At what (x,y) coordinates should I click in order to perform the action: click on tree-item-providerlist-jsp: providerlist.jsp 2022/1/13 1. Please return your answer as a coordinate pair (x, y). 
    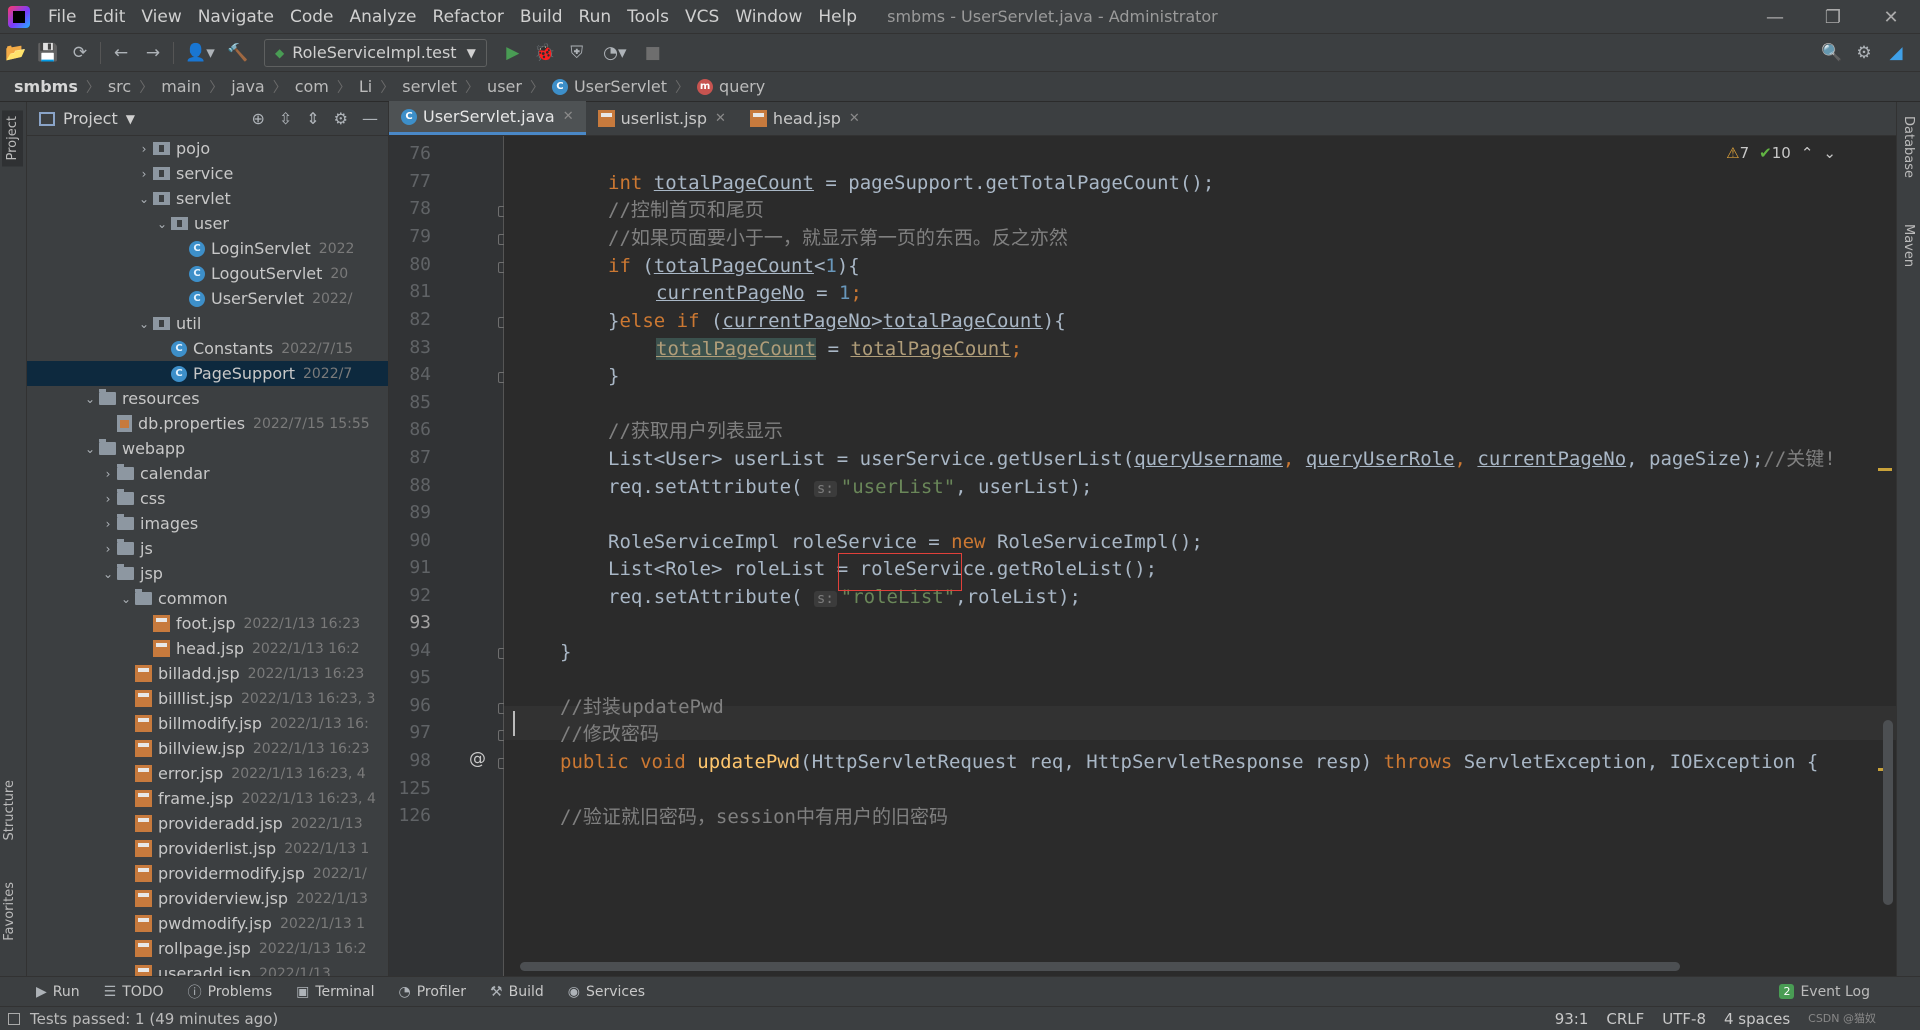
    Looking at the image, I should click on (207, 848).